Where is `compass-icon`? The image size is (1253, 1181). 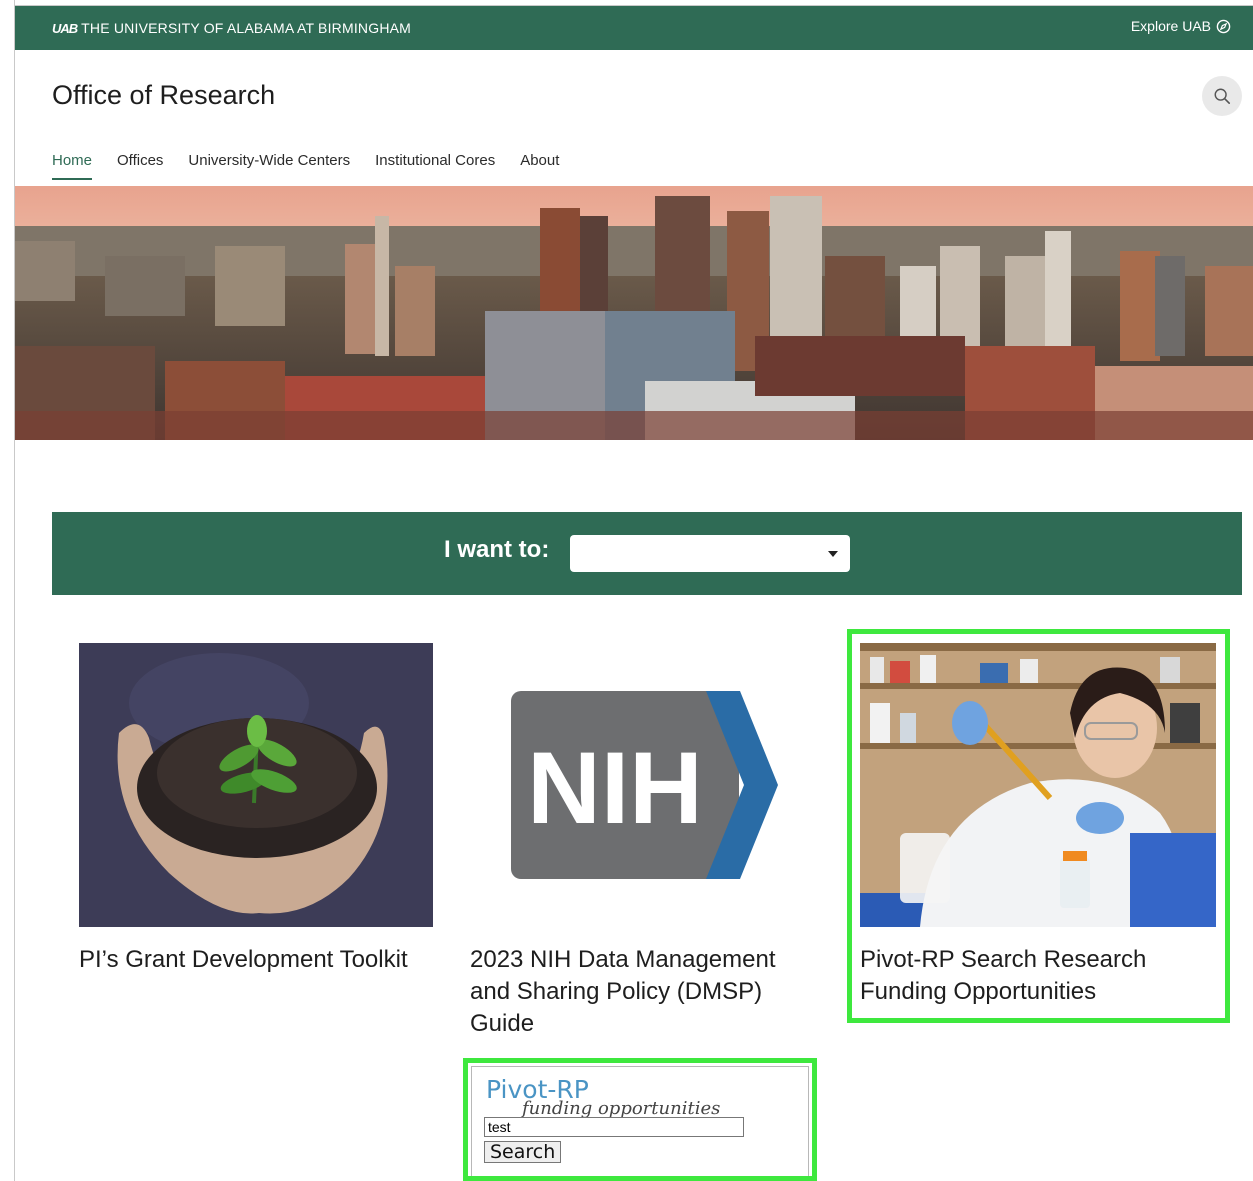
compass-icon is located at coordinates (1223, 26).